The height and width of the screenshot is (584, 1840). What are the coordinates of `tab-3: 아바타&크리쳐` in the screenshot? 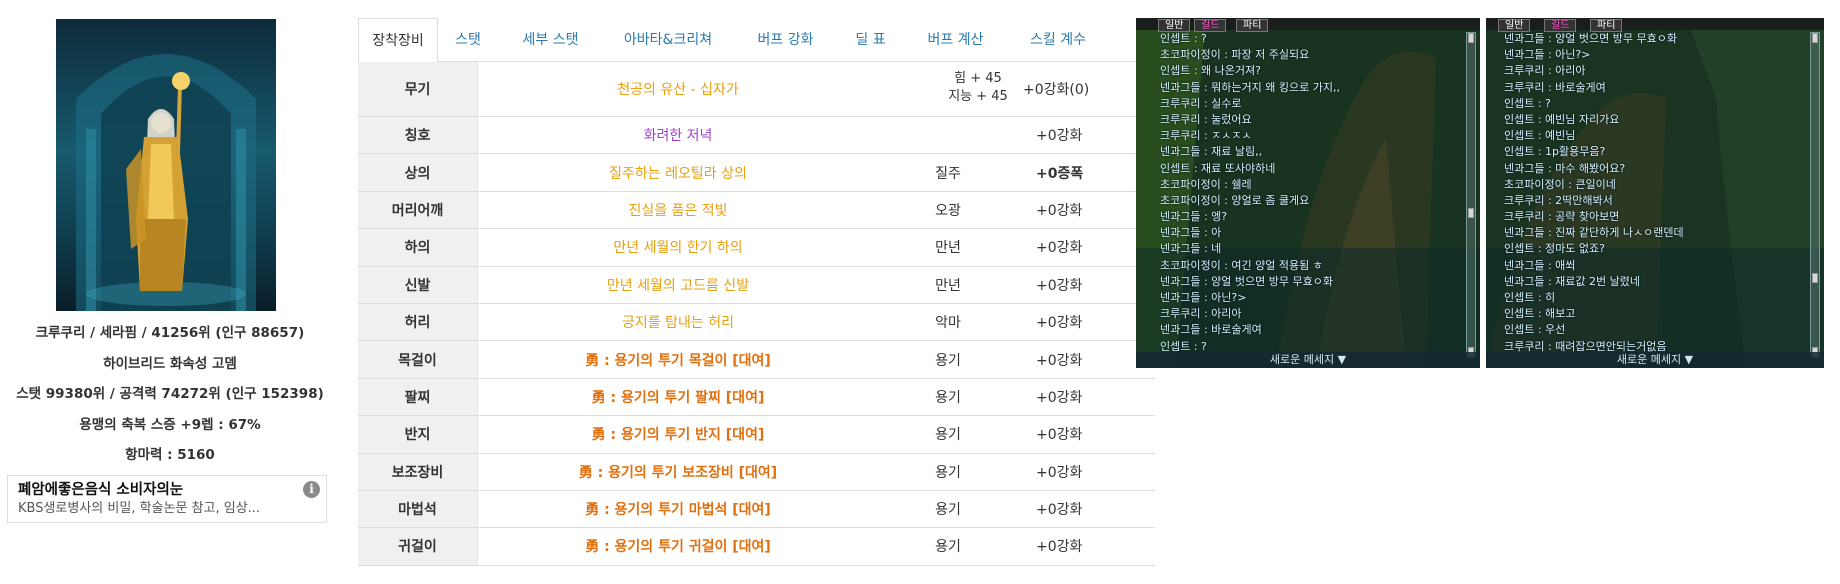 It's located at (668, 40).